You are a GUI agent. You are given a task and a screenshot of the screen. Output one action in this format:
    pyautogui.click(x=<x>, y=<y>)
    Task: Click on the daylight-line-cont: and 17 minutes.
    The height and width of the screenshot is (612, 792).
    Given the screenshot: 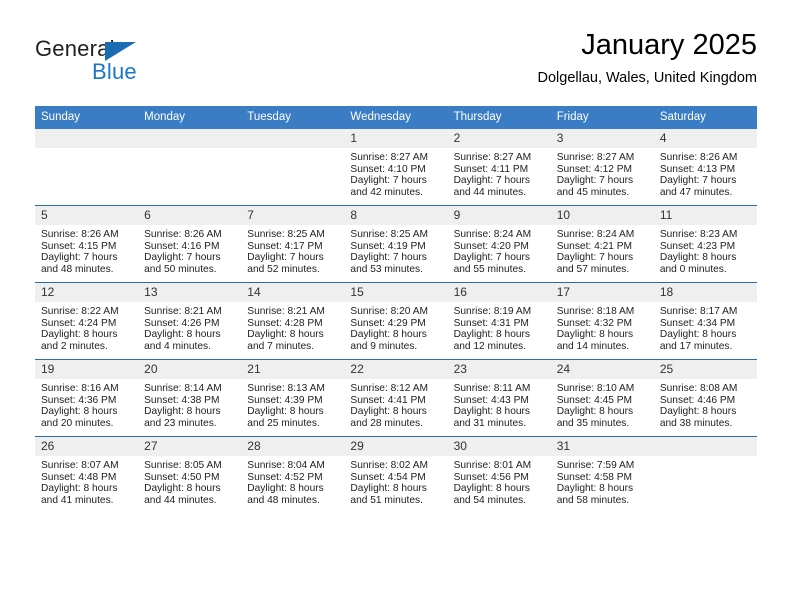 What is the action you would take?
    pyautogui.click(x=696, y=346)
    